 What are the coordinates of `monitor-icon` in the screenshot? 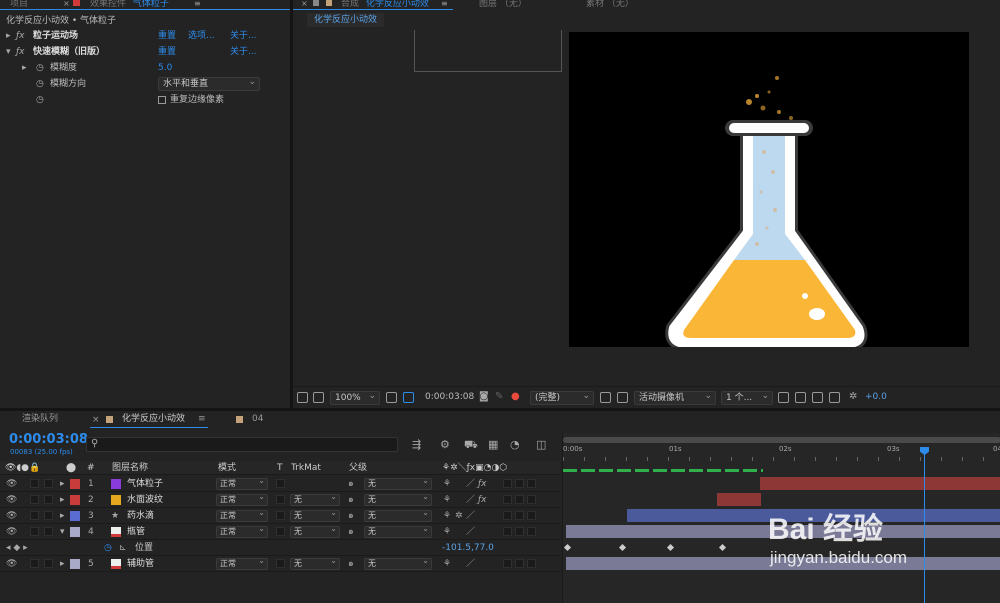 It's located at (318, 397).